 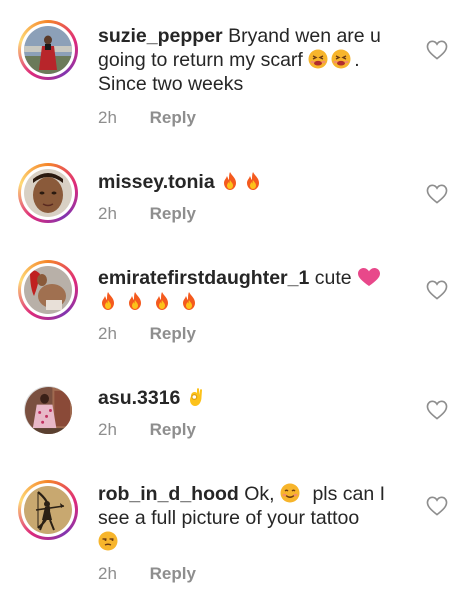 What do you see at coordinates (292, 493) in the screenshot?
I see `smiling-face-emoji` at bounding box center [292, 493].